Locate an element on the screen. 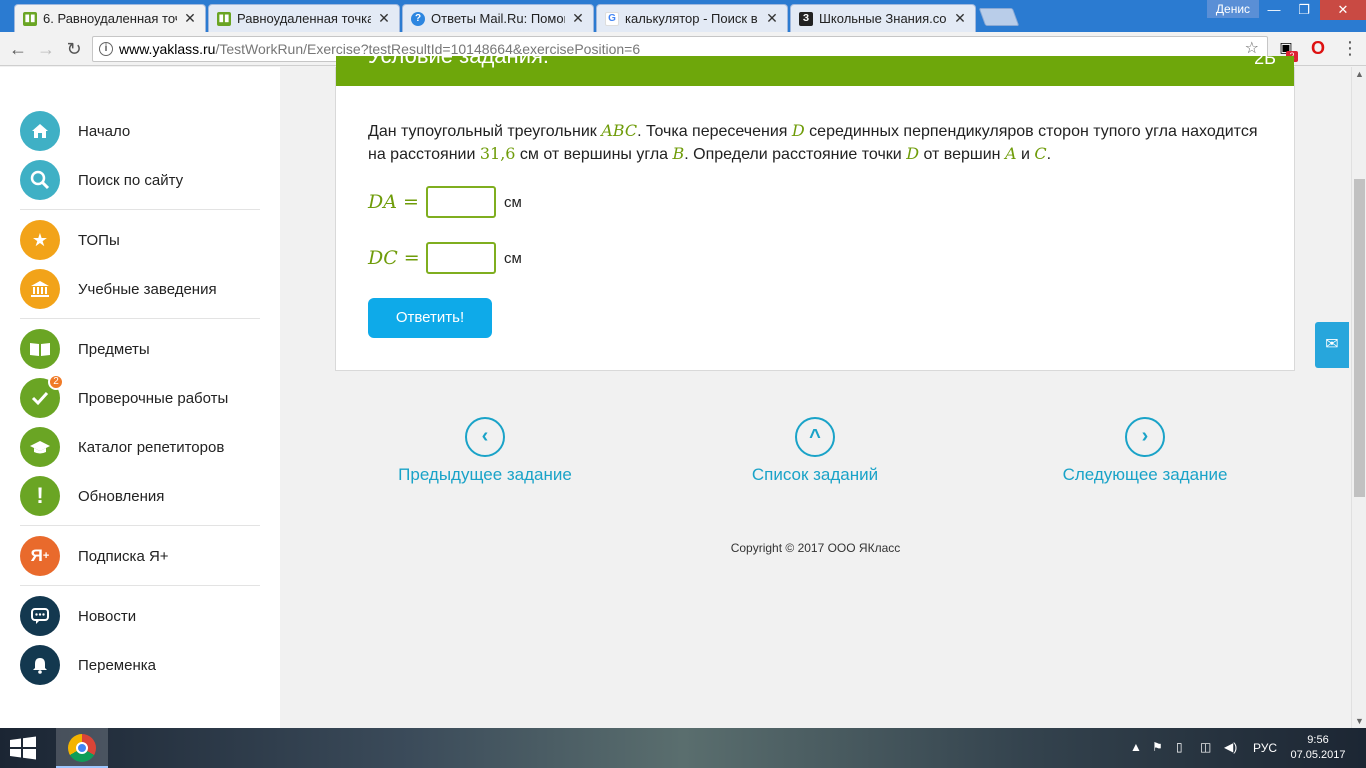  tab-2: ▮▮ Равноудаленная точка с ✕ is located at coordinates (304, 18).